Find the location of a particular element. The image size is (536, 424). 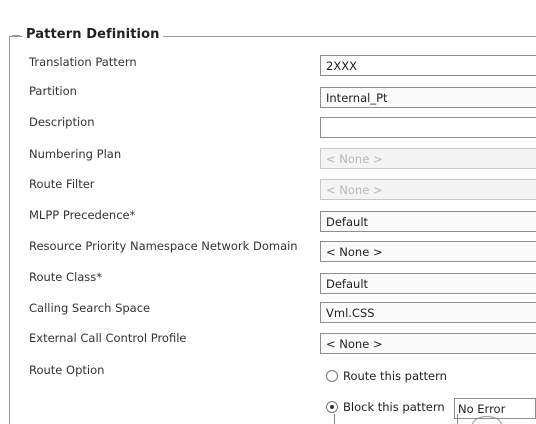

route-this-pattern-option: Route this pattern is located at coordinates (428, 378).